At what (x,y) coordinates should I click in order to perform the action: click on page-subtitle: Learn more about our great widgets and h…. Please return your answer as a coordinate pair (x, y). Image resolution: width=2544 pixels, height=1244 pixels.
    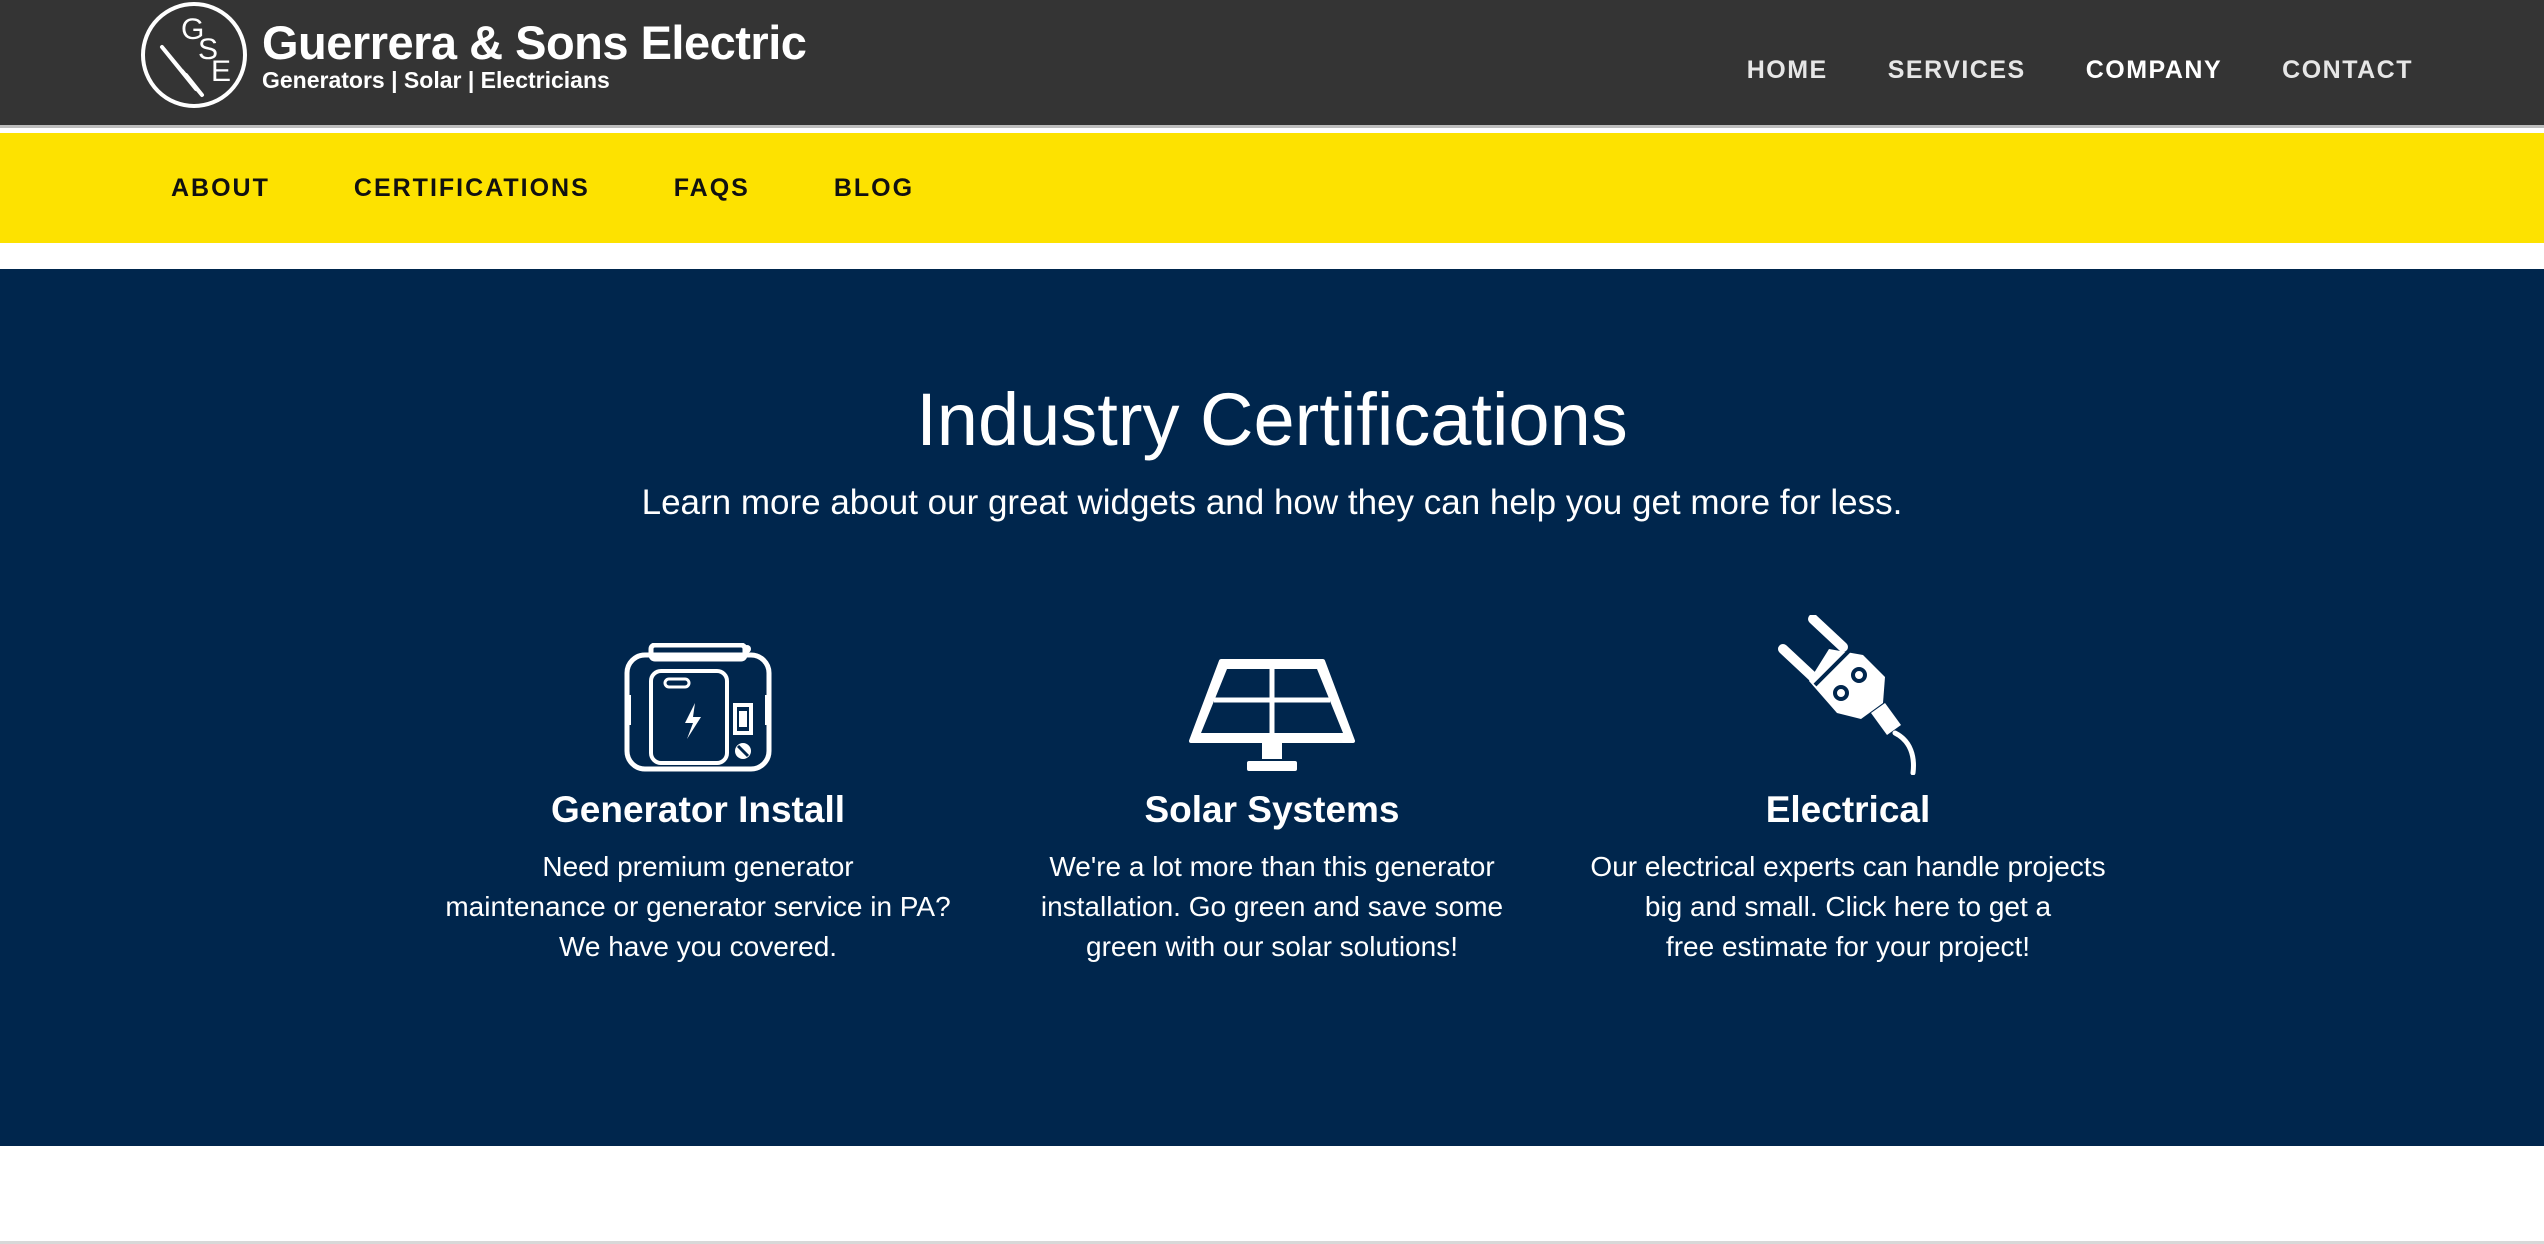
    Looking at the image, I should click on (1272, 502).